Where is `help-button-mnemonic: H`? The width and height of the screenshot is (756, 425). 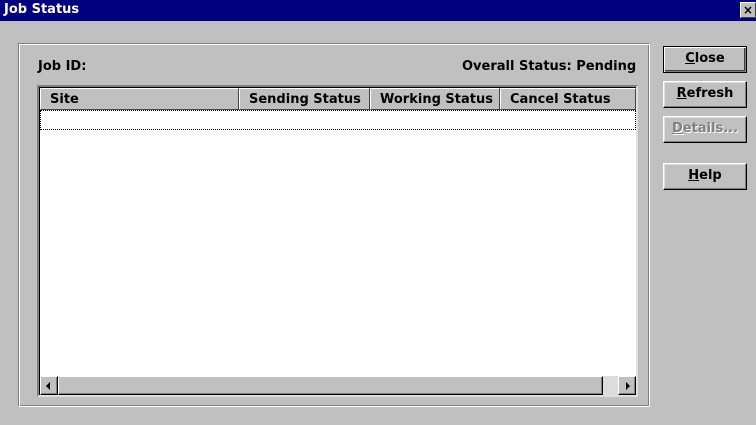 help-button-mnemonic: H is located at coordinates (694, 175).